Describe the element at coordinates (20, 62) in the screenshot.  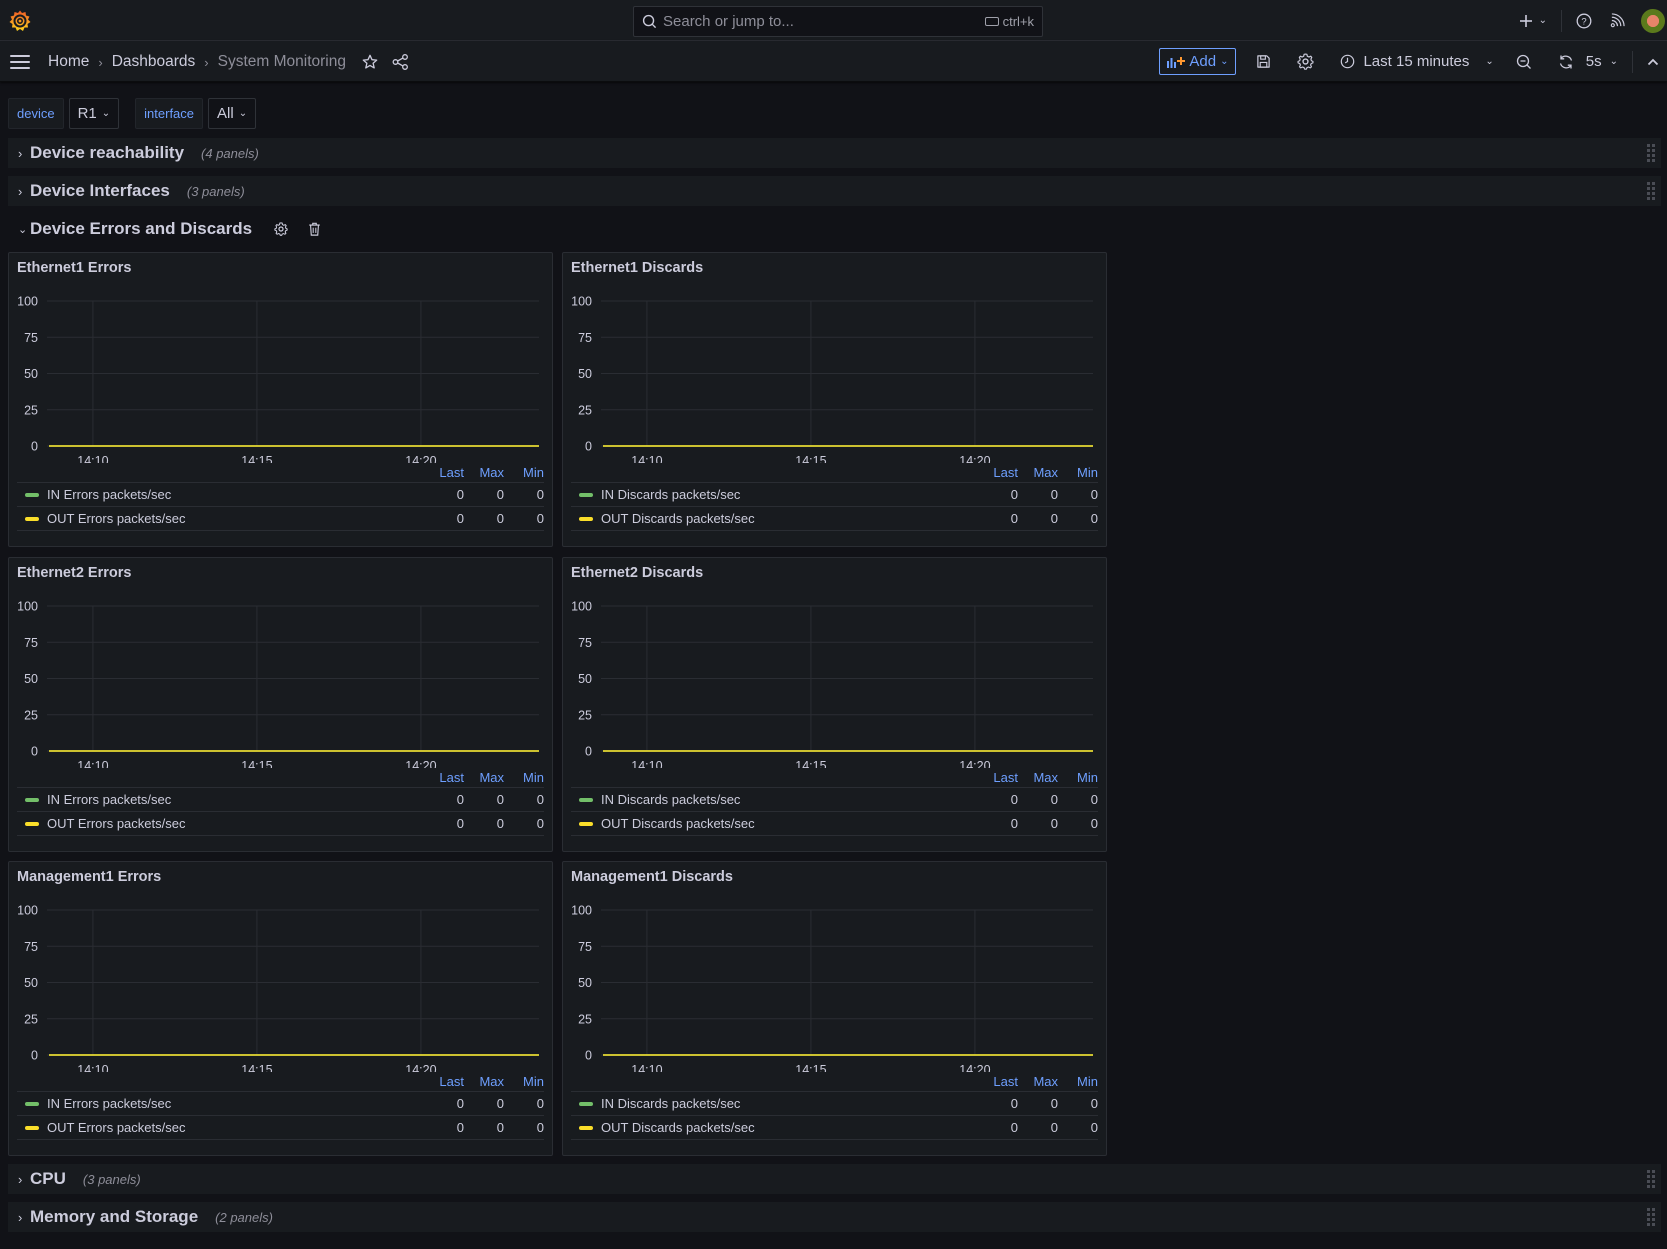
I see `menu-toggle-button` at that location.